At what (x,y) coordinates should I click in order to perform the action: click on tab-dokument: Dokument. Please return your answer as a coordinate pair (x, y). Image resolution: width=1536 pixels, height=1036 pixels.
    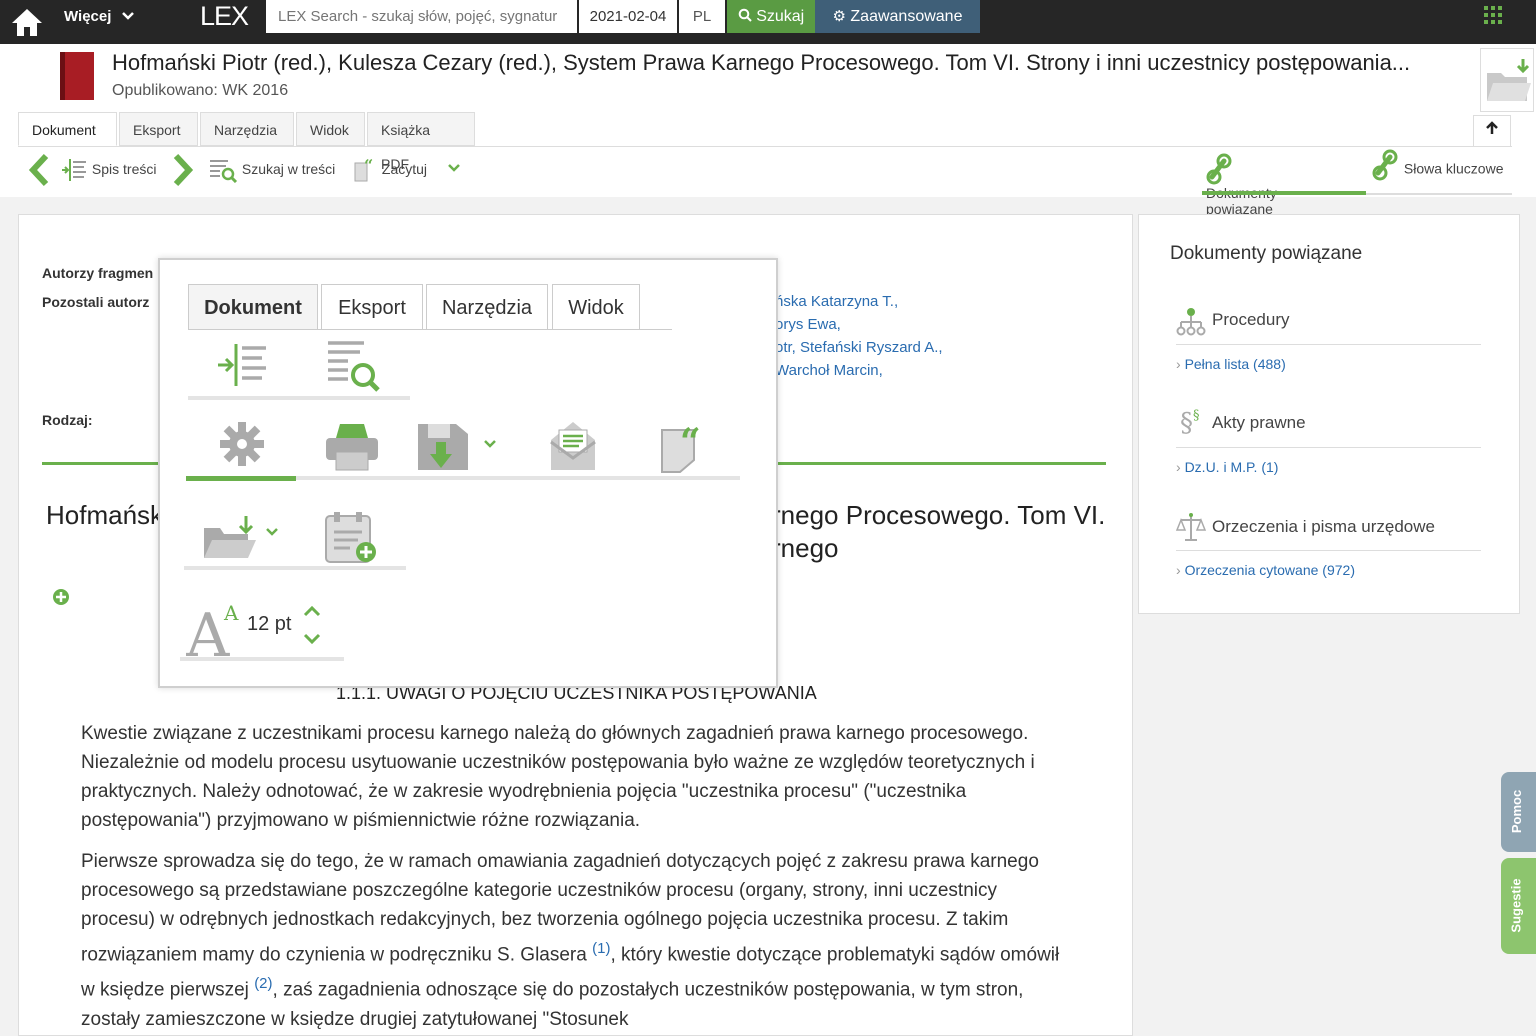
    Looking at the image, I should click on (67, 129).